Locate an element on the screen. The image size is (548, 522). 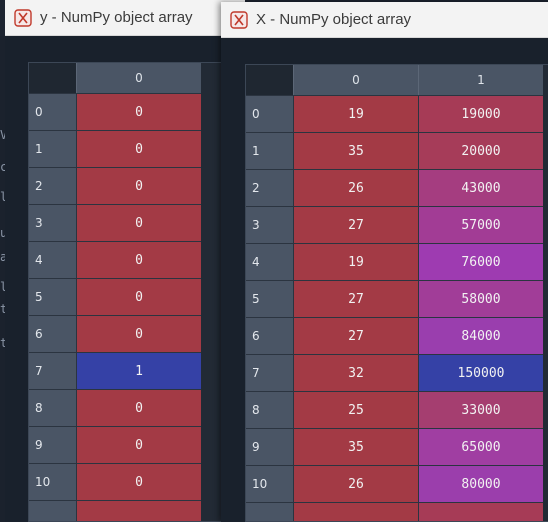
array-cell: 32 is located at coordinates (355, 372).